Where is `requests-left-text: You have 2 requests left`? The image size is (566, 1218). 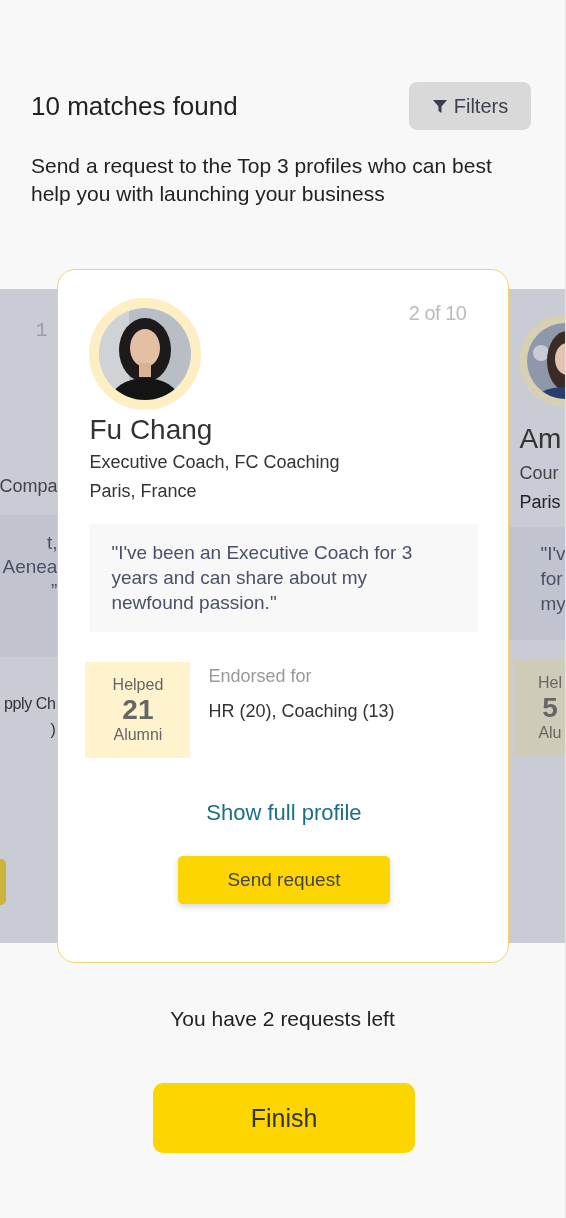 requests-left-text: You have 2 requests left is located at coordinates (282, 1019).